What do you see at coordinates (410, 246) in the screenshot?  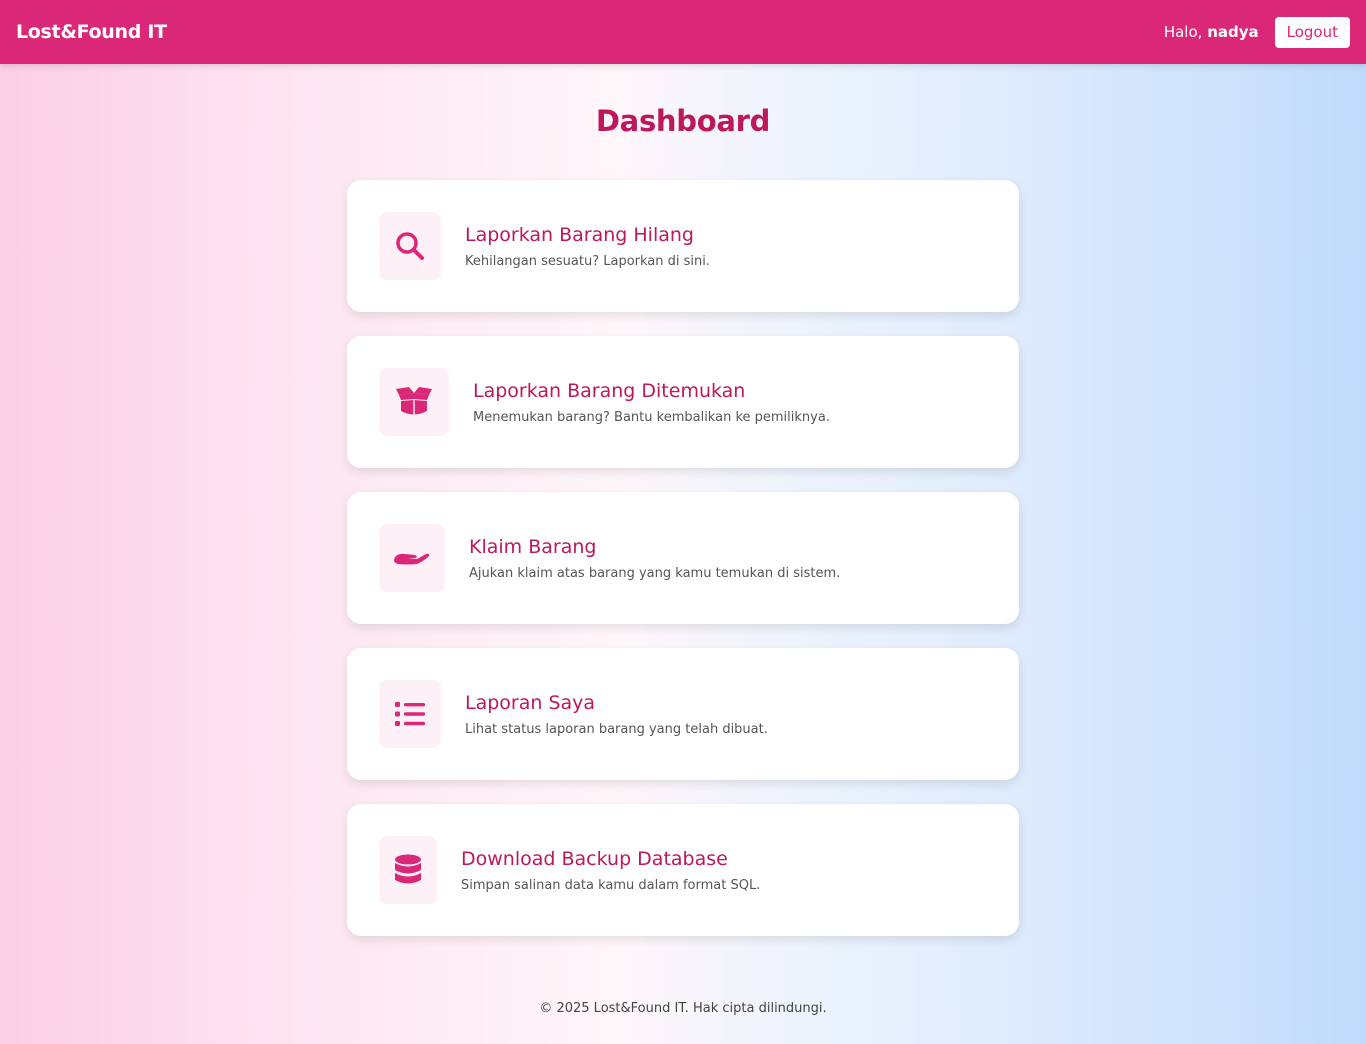 I see `search-icon` at bounding box center [410, 246].